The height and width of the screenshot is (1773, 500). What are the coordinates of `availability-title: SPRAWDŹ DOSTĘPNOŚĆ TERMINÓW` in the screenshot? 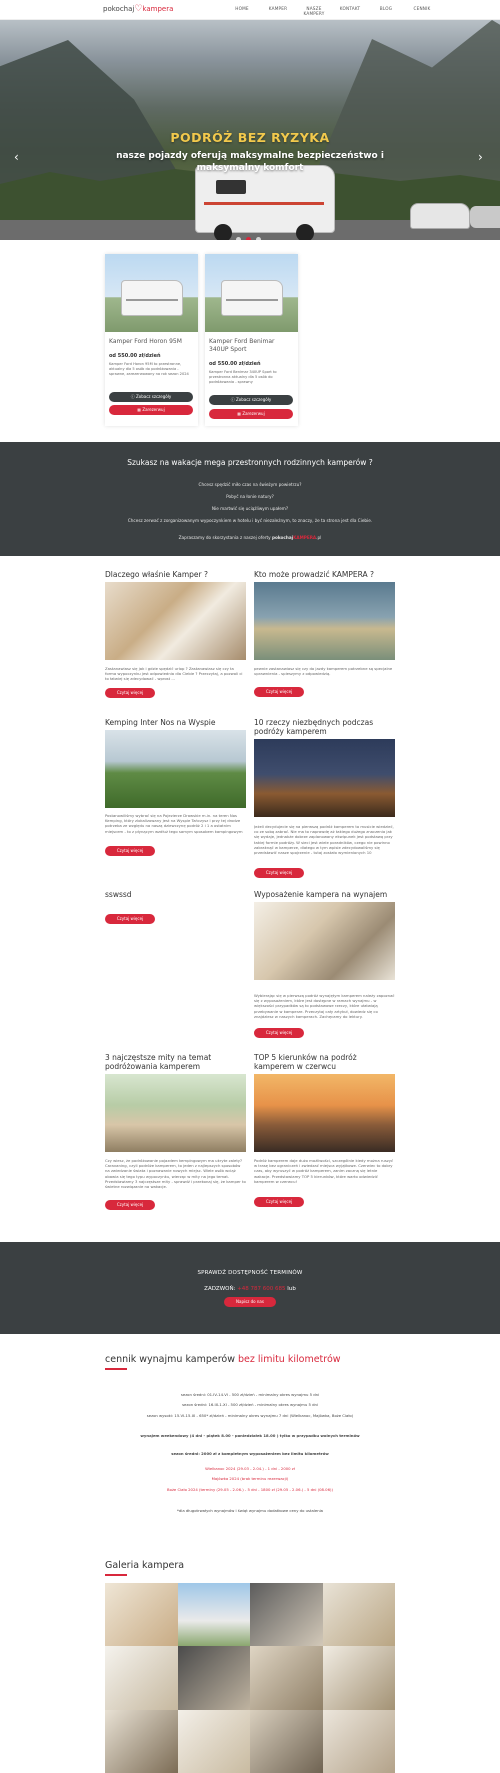 It's located at (250, 1273).